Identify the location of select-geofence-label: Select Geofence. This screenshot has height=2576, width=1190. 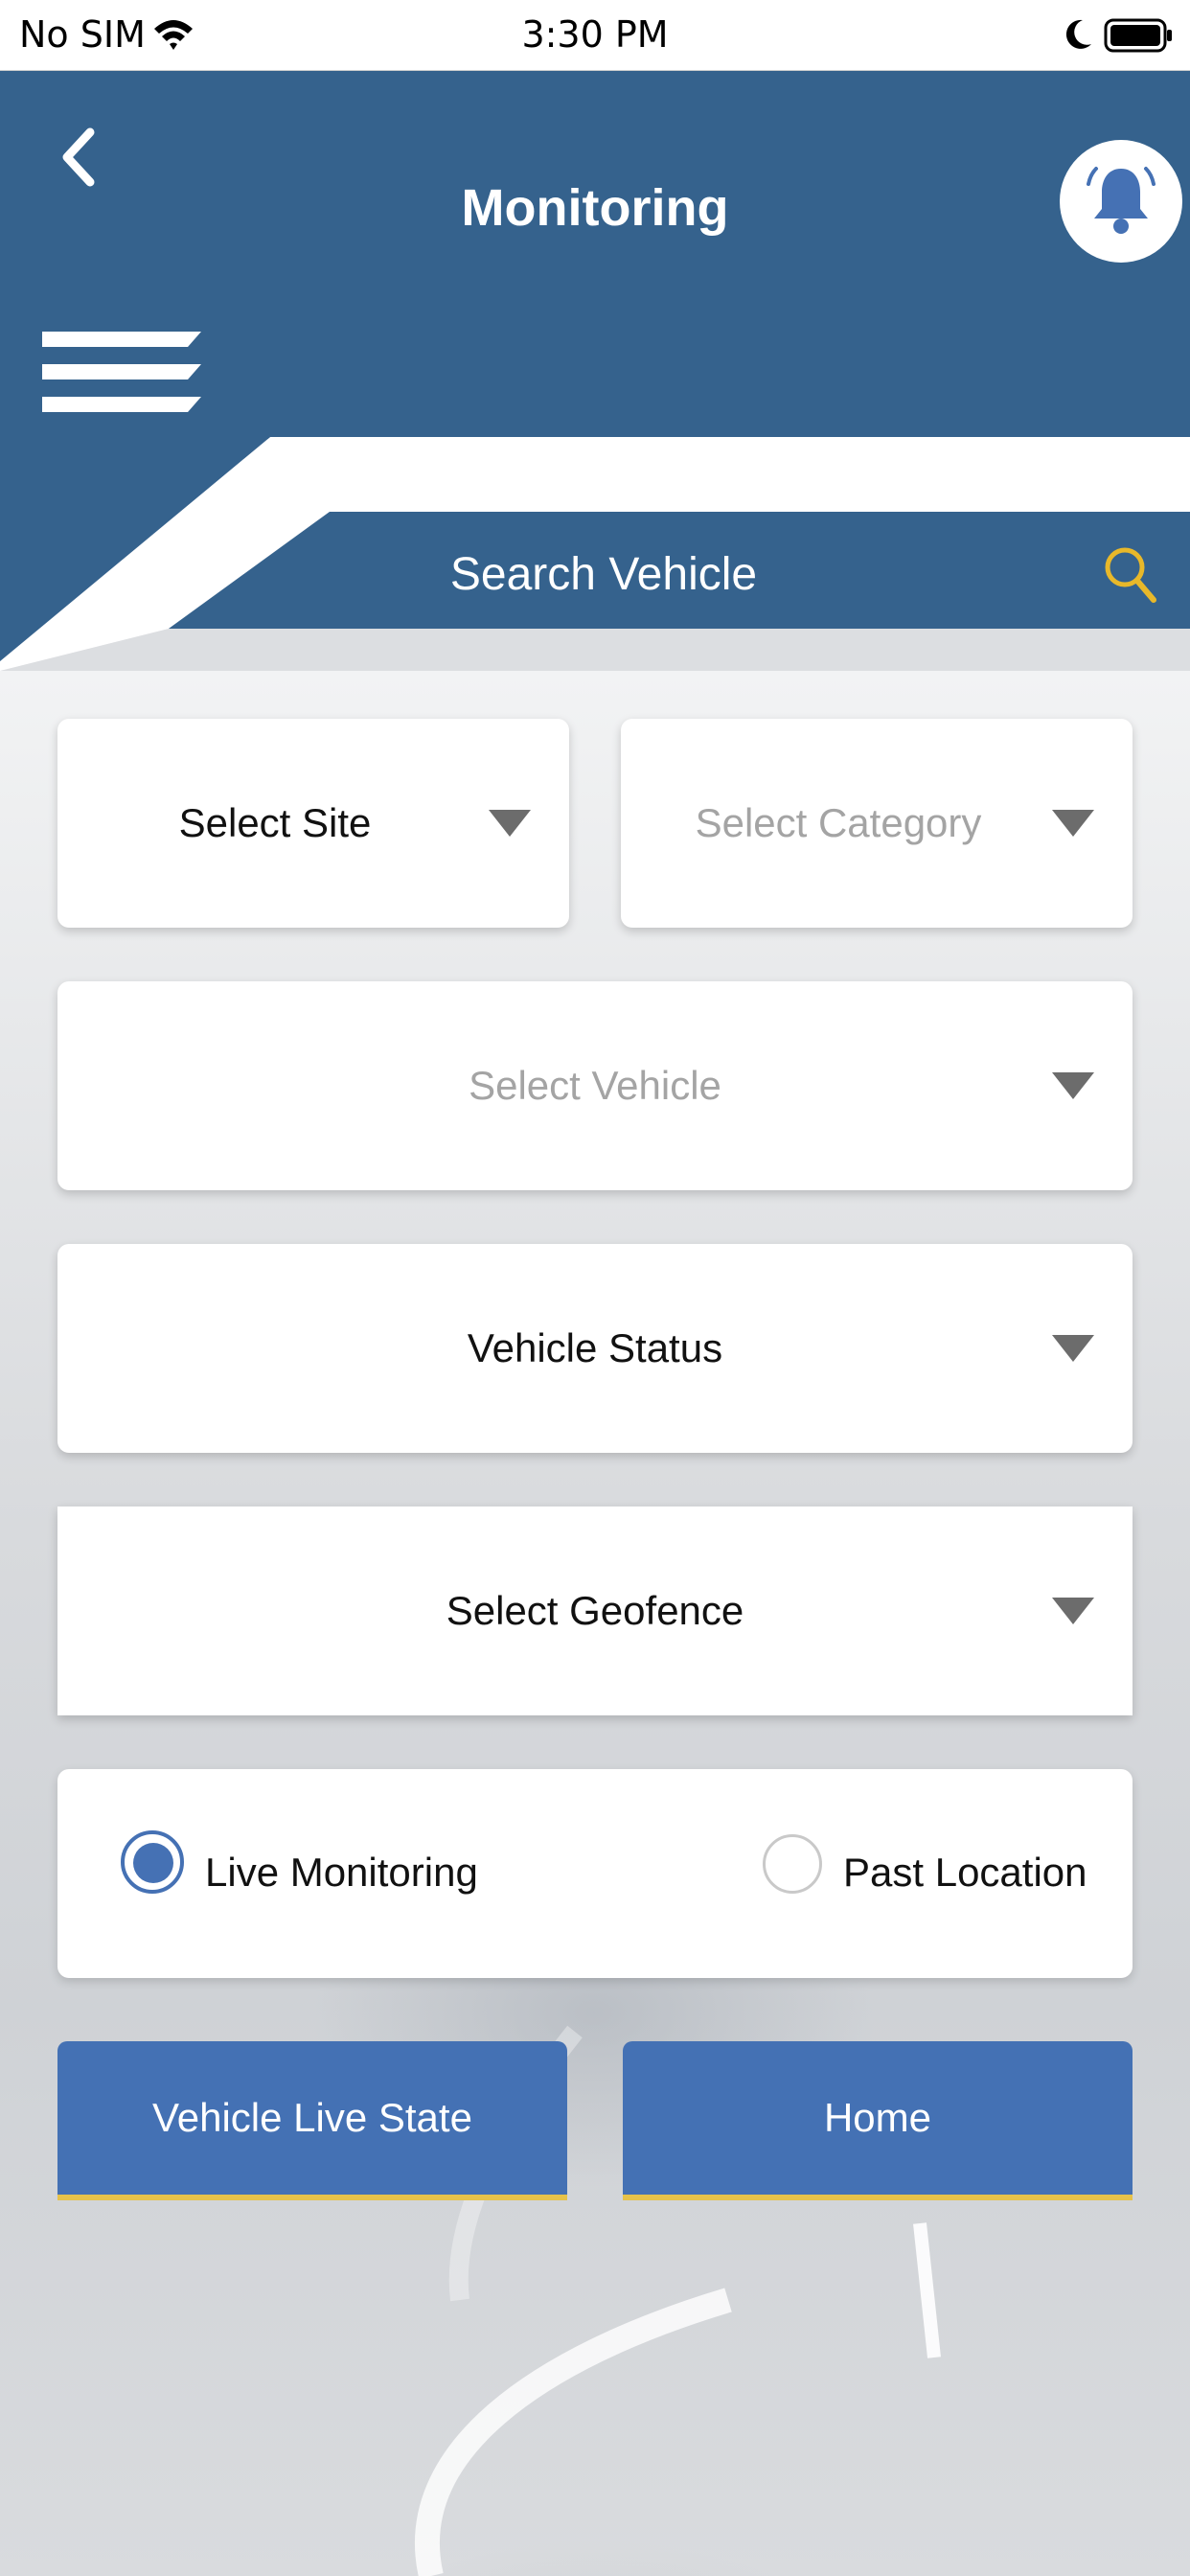
(595, 1610).